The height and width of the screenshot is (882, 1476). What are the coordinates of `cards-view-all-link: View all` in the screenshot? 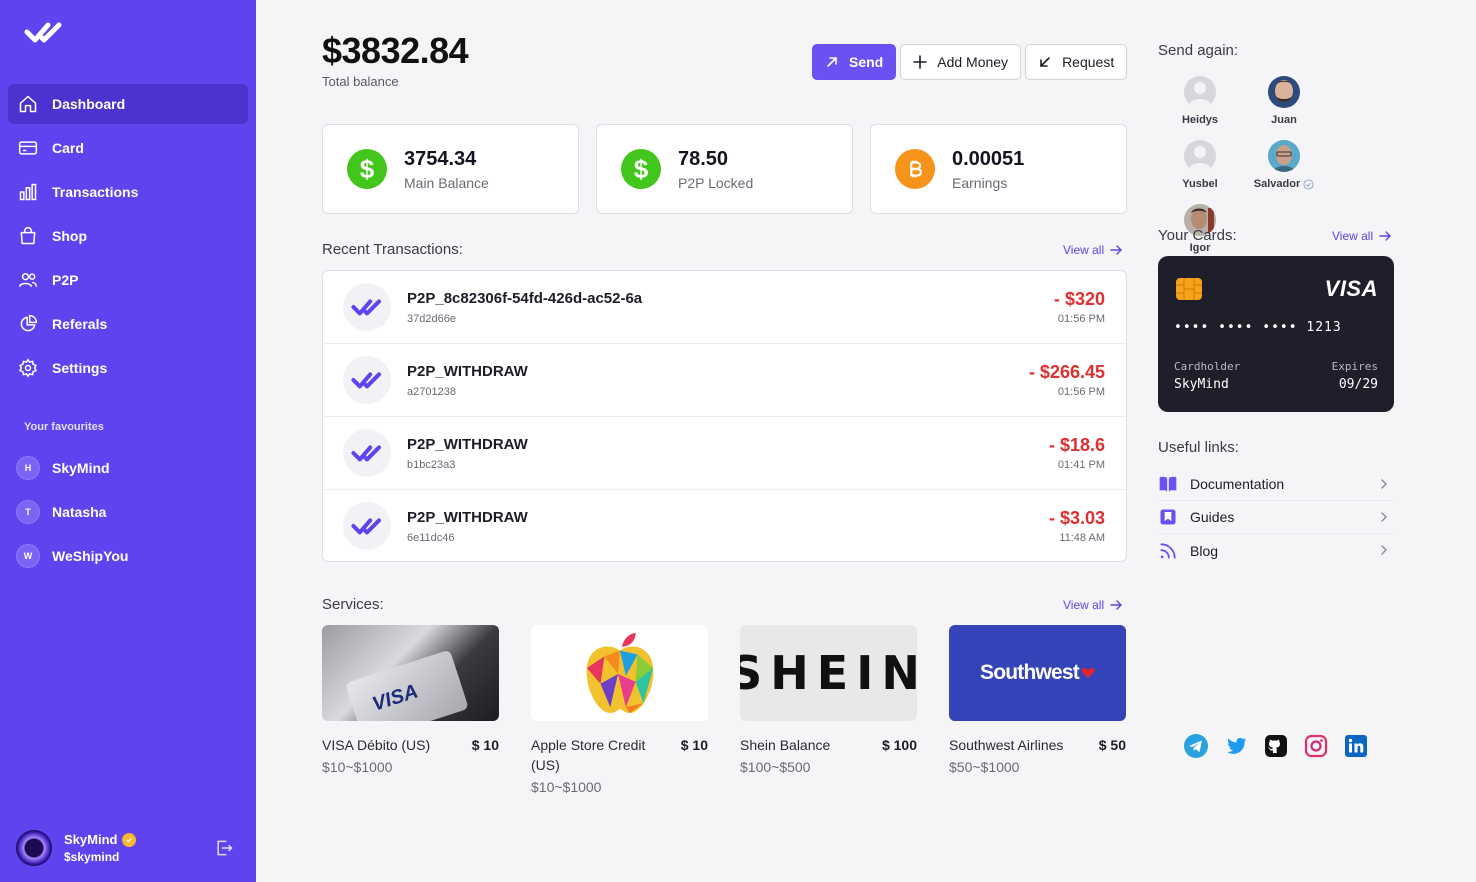 It's located at (1362, 236).